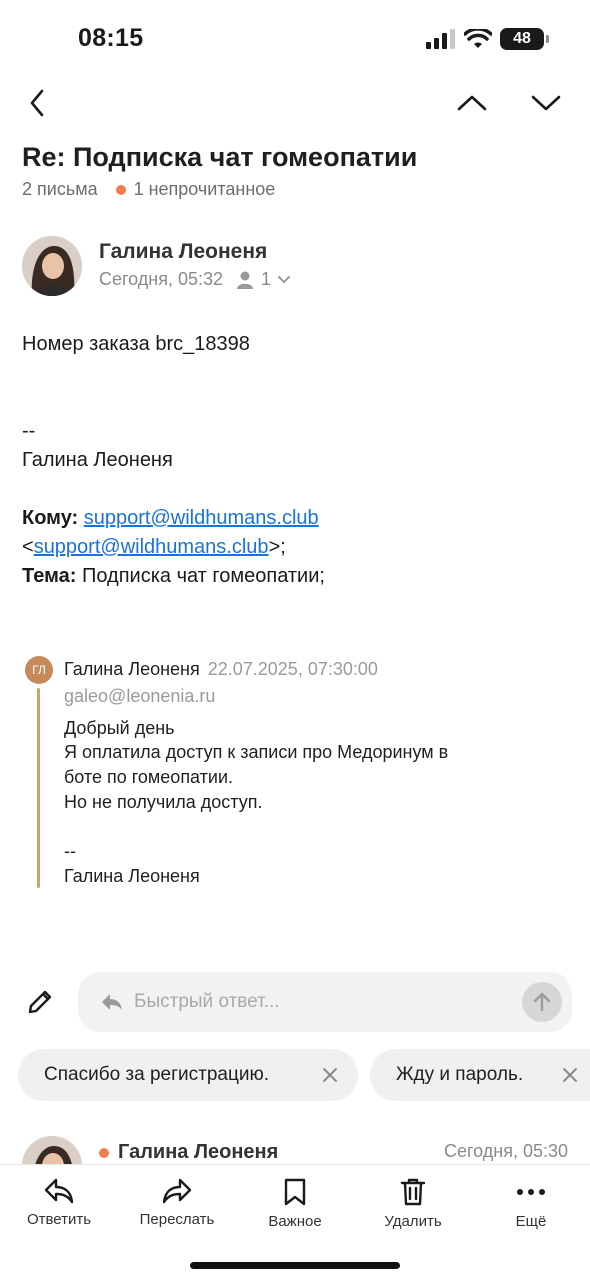 The height and width of the screenshot is (1280, 590). Describe the element at coordinates (49, 576) in the screenshot. I see `subject-label: Тема:` at that location.